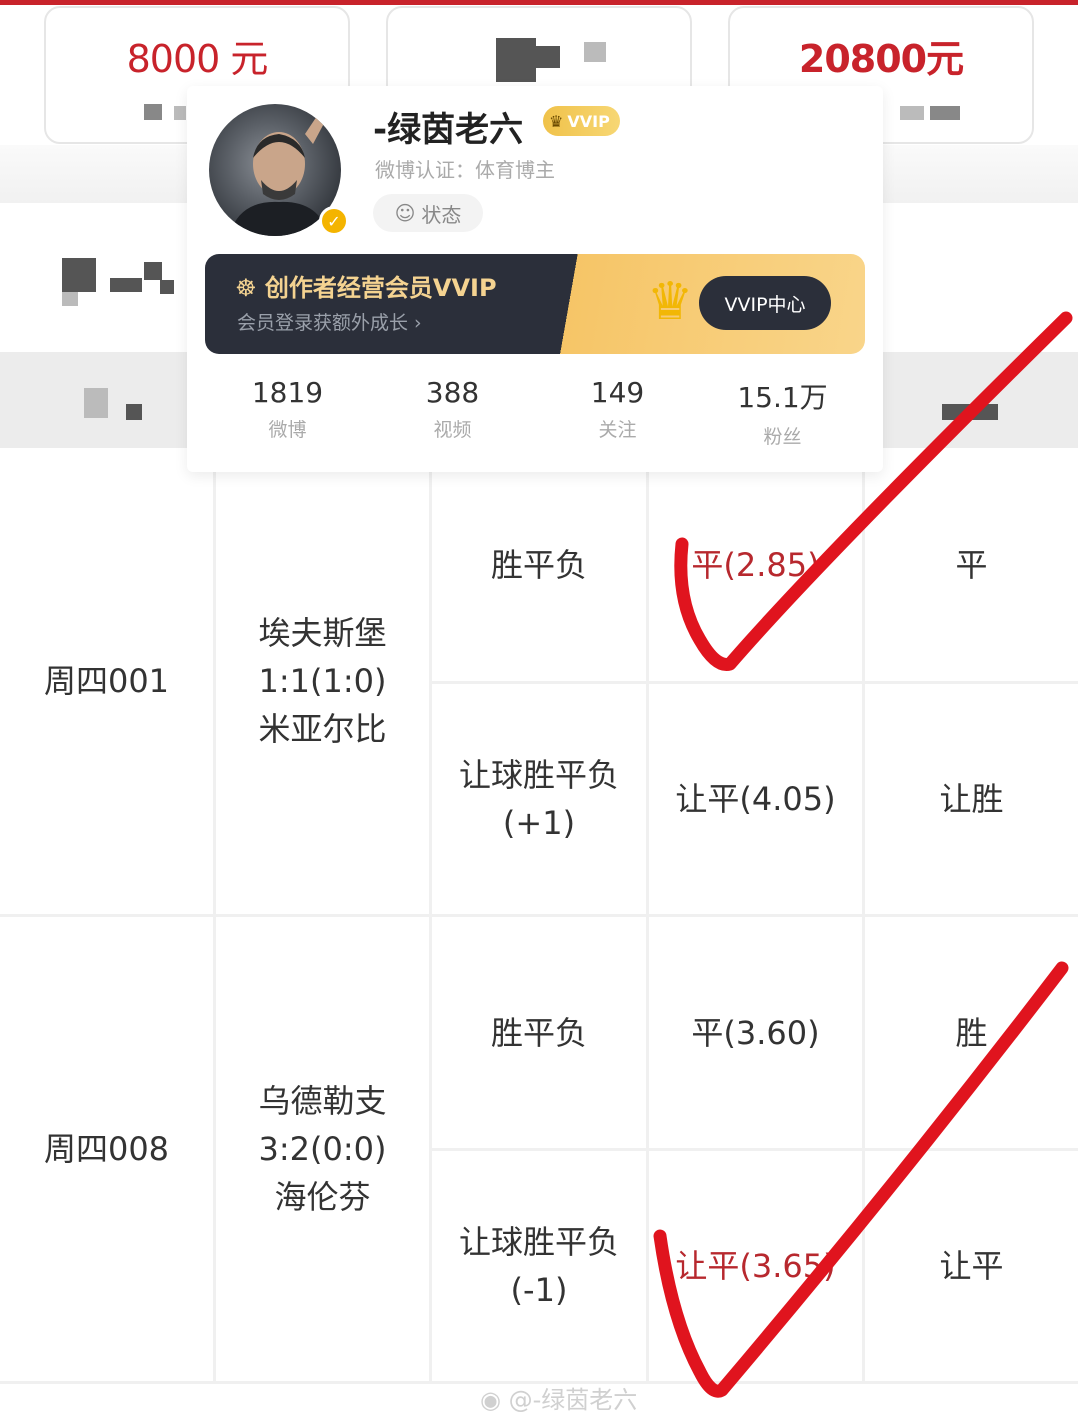  Describe the element at coordinates (755, 1266) in the screenshot. I see `bet-pick: 让平(3.65)` at that location.